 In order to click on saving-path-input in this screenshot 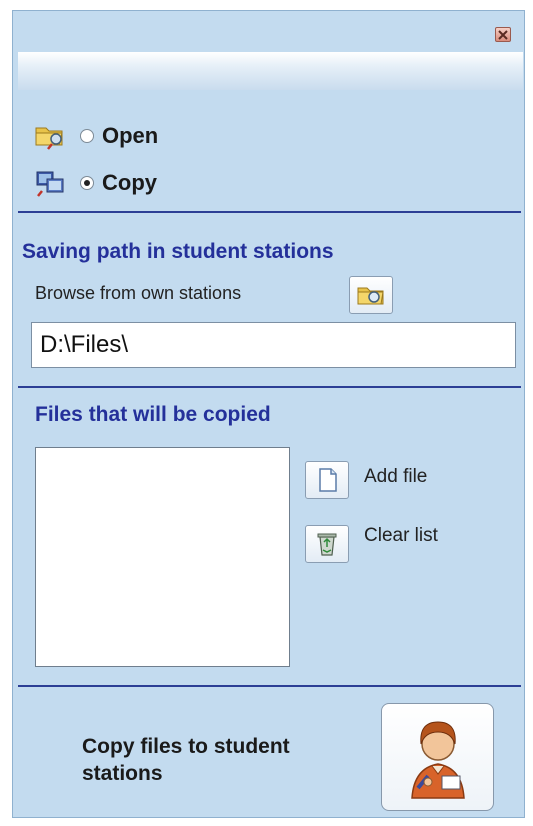, I will do `click(273, 345)`.